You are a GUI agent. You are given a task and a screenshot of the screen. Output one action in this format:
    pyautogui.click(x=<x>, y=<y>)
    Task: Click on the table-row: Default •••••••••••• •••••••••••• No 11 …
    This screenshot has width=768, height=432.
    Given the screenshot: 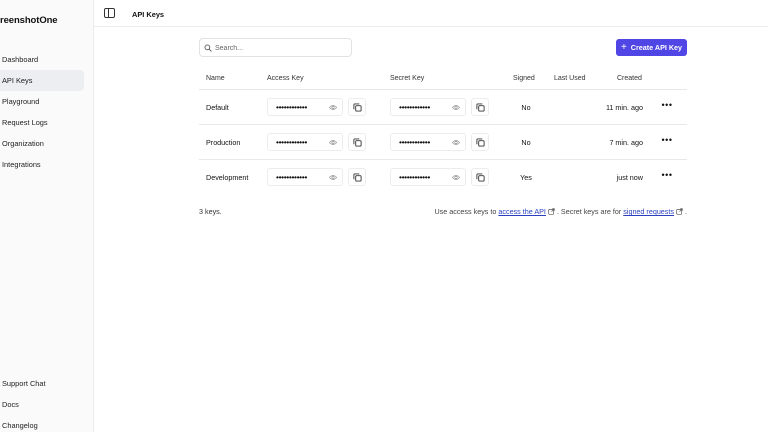 What is the action you would take?
    pyautogui.click(x=443, y=107)
    